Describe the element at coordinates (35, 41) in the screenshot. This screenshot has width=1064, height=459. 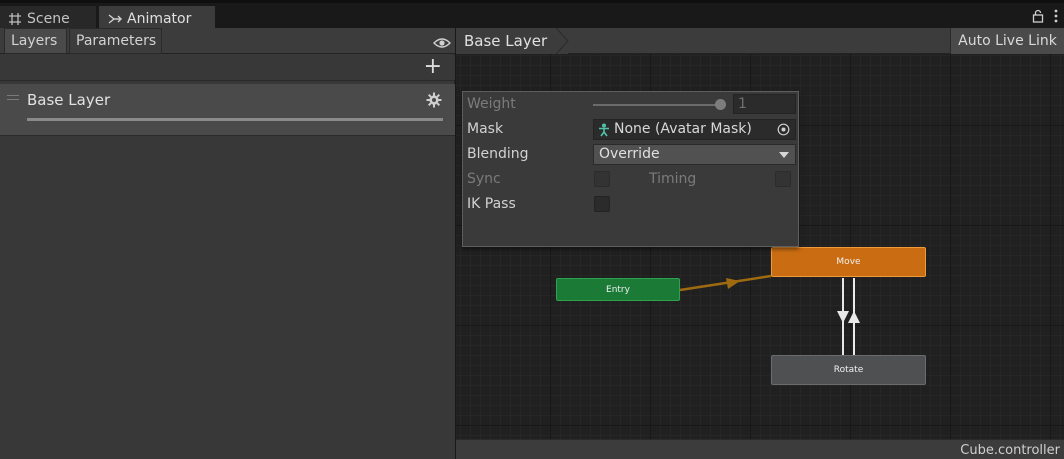
I see `tab-layers: Layers` at that location.